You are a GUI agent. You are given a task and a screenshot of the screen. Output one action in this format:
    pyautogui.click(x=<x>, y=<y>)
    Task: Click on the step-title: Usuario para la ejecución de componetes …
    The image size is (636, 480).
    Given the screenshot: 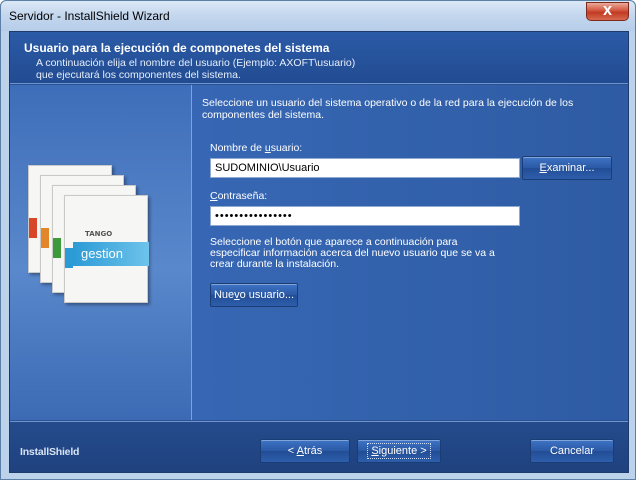 What is the action you would take?
    pyautogui.click(x=177, y=48)
    